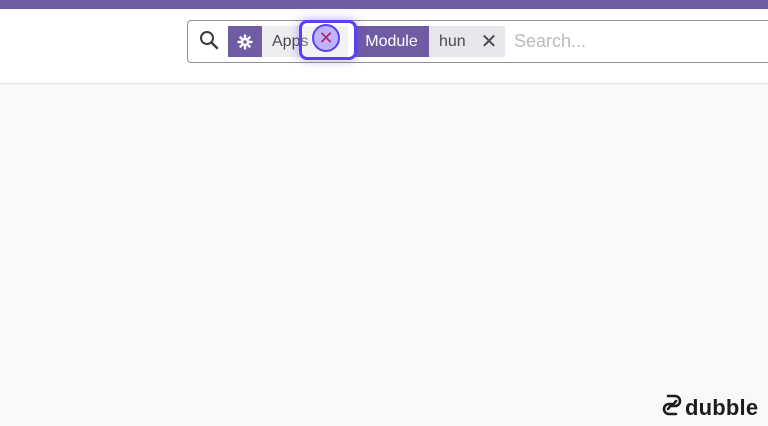 The height and width of the screenshot is (426, 768). What do you see at coordinates (451, 41) in the screenshot?
I see `facet-value: hun` at bounding box center [451, 41].